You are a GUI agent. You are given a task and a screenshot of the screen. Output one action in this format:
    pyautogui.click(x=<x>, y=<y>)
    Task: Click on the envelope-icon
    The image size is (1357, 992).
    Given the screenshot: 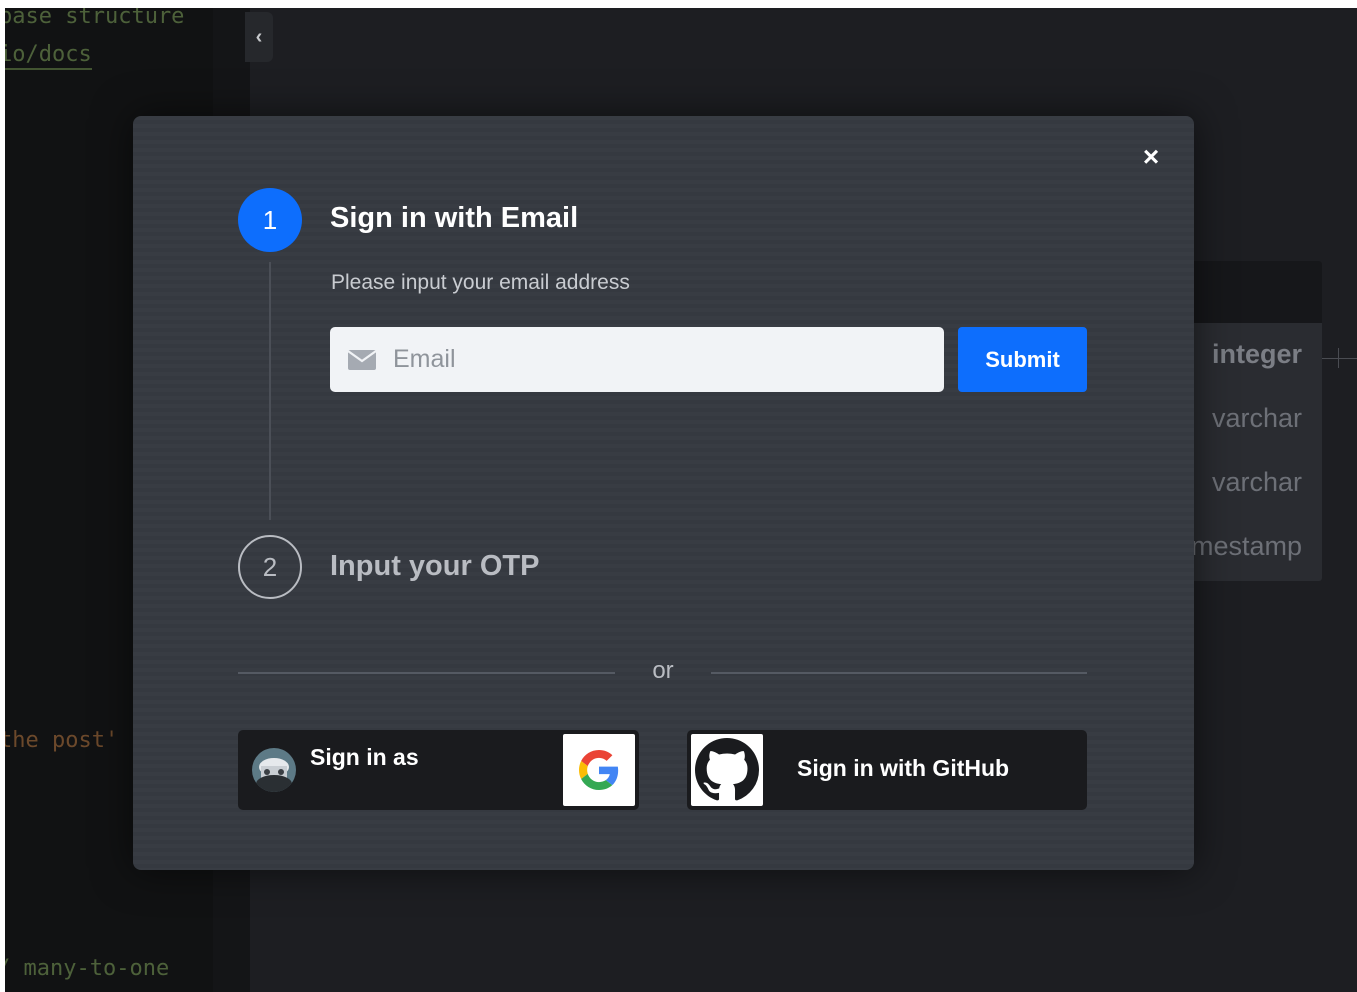 What is the action you would take?
    pyautogui.click(x=362, y=359)
    